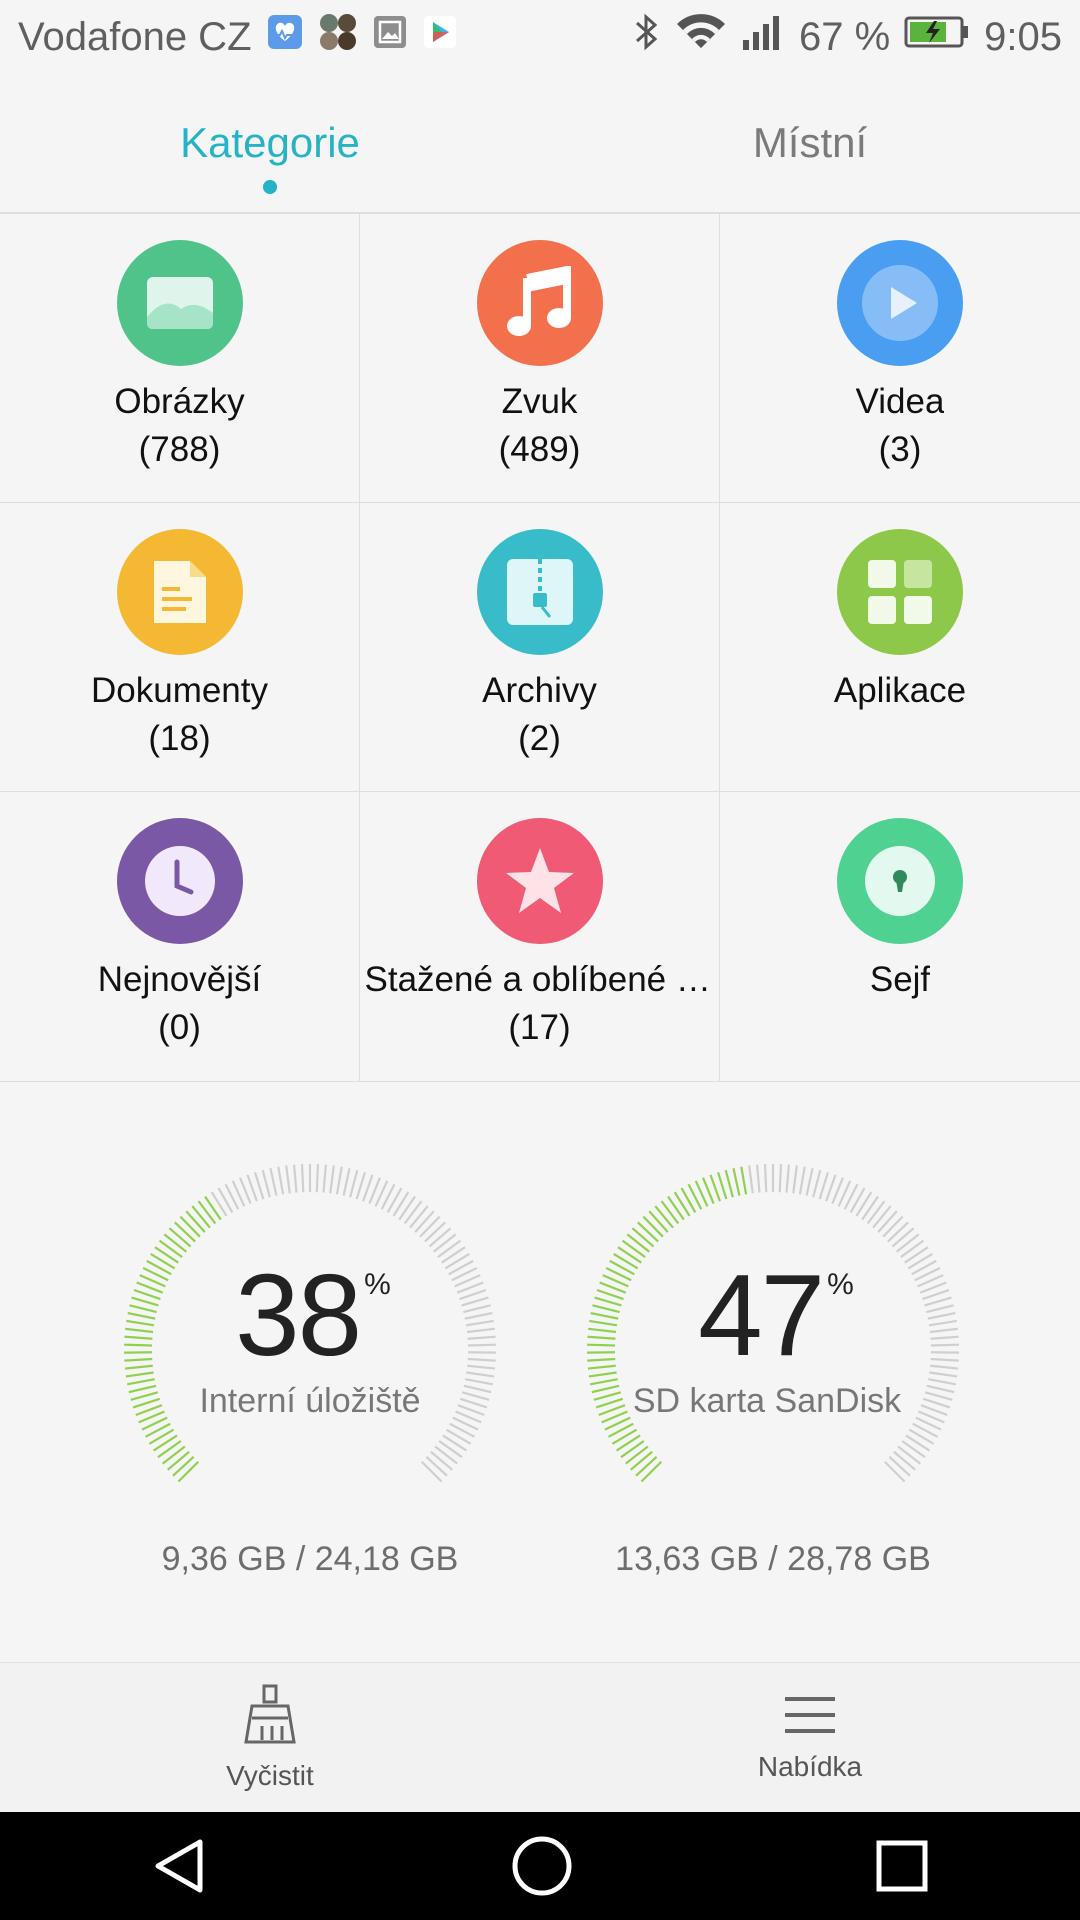 This screenshot has height=1920, width=1080. I want to click on category-count: (3), so click(900, 449).